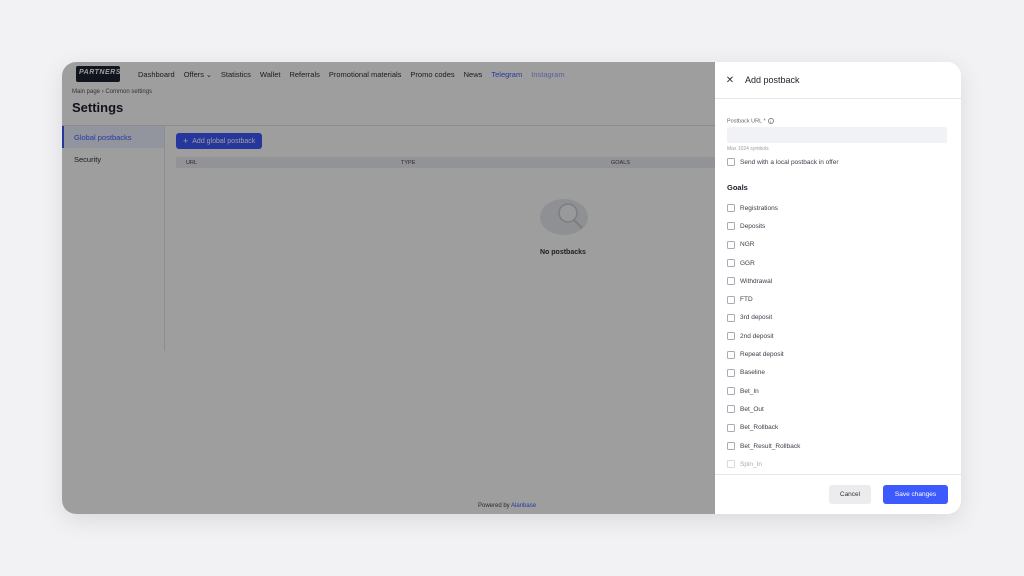 The image size is (1024, 576). Describe the element at coordinates (763, 245) in the screenshot. I see `goal-ngr: NGR` at that location.